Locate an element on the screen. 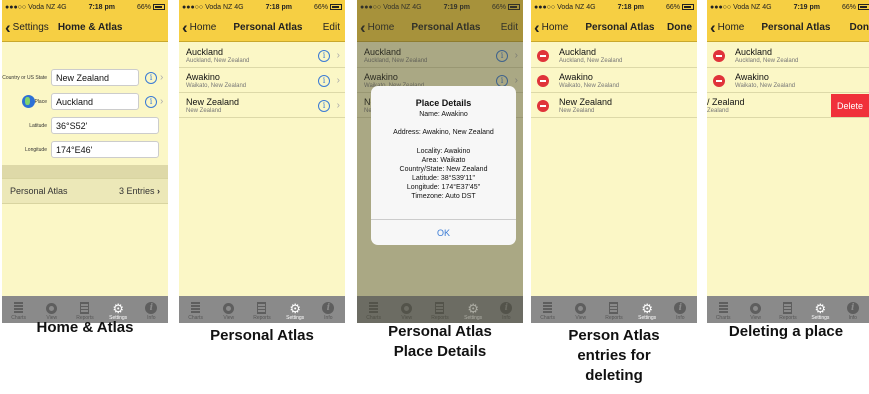 This screenshot has width=869, height=394. detail-name: Name: Awakino is located at coordinates (443, 114).